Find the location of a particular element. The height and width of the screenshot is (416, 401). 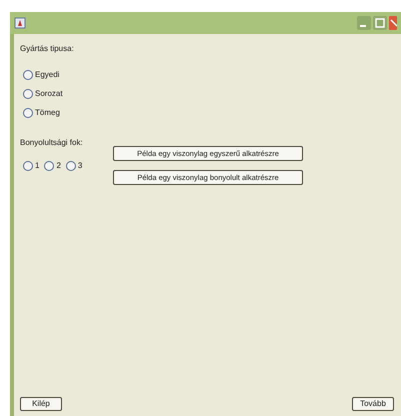

radio-button: Egyedi is located at coordinates (41, 75).